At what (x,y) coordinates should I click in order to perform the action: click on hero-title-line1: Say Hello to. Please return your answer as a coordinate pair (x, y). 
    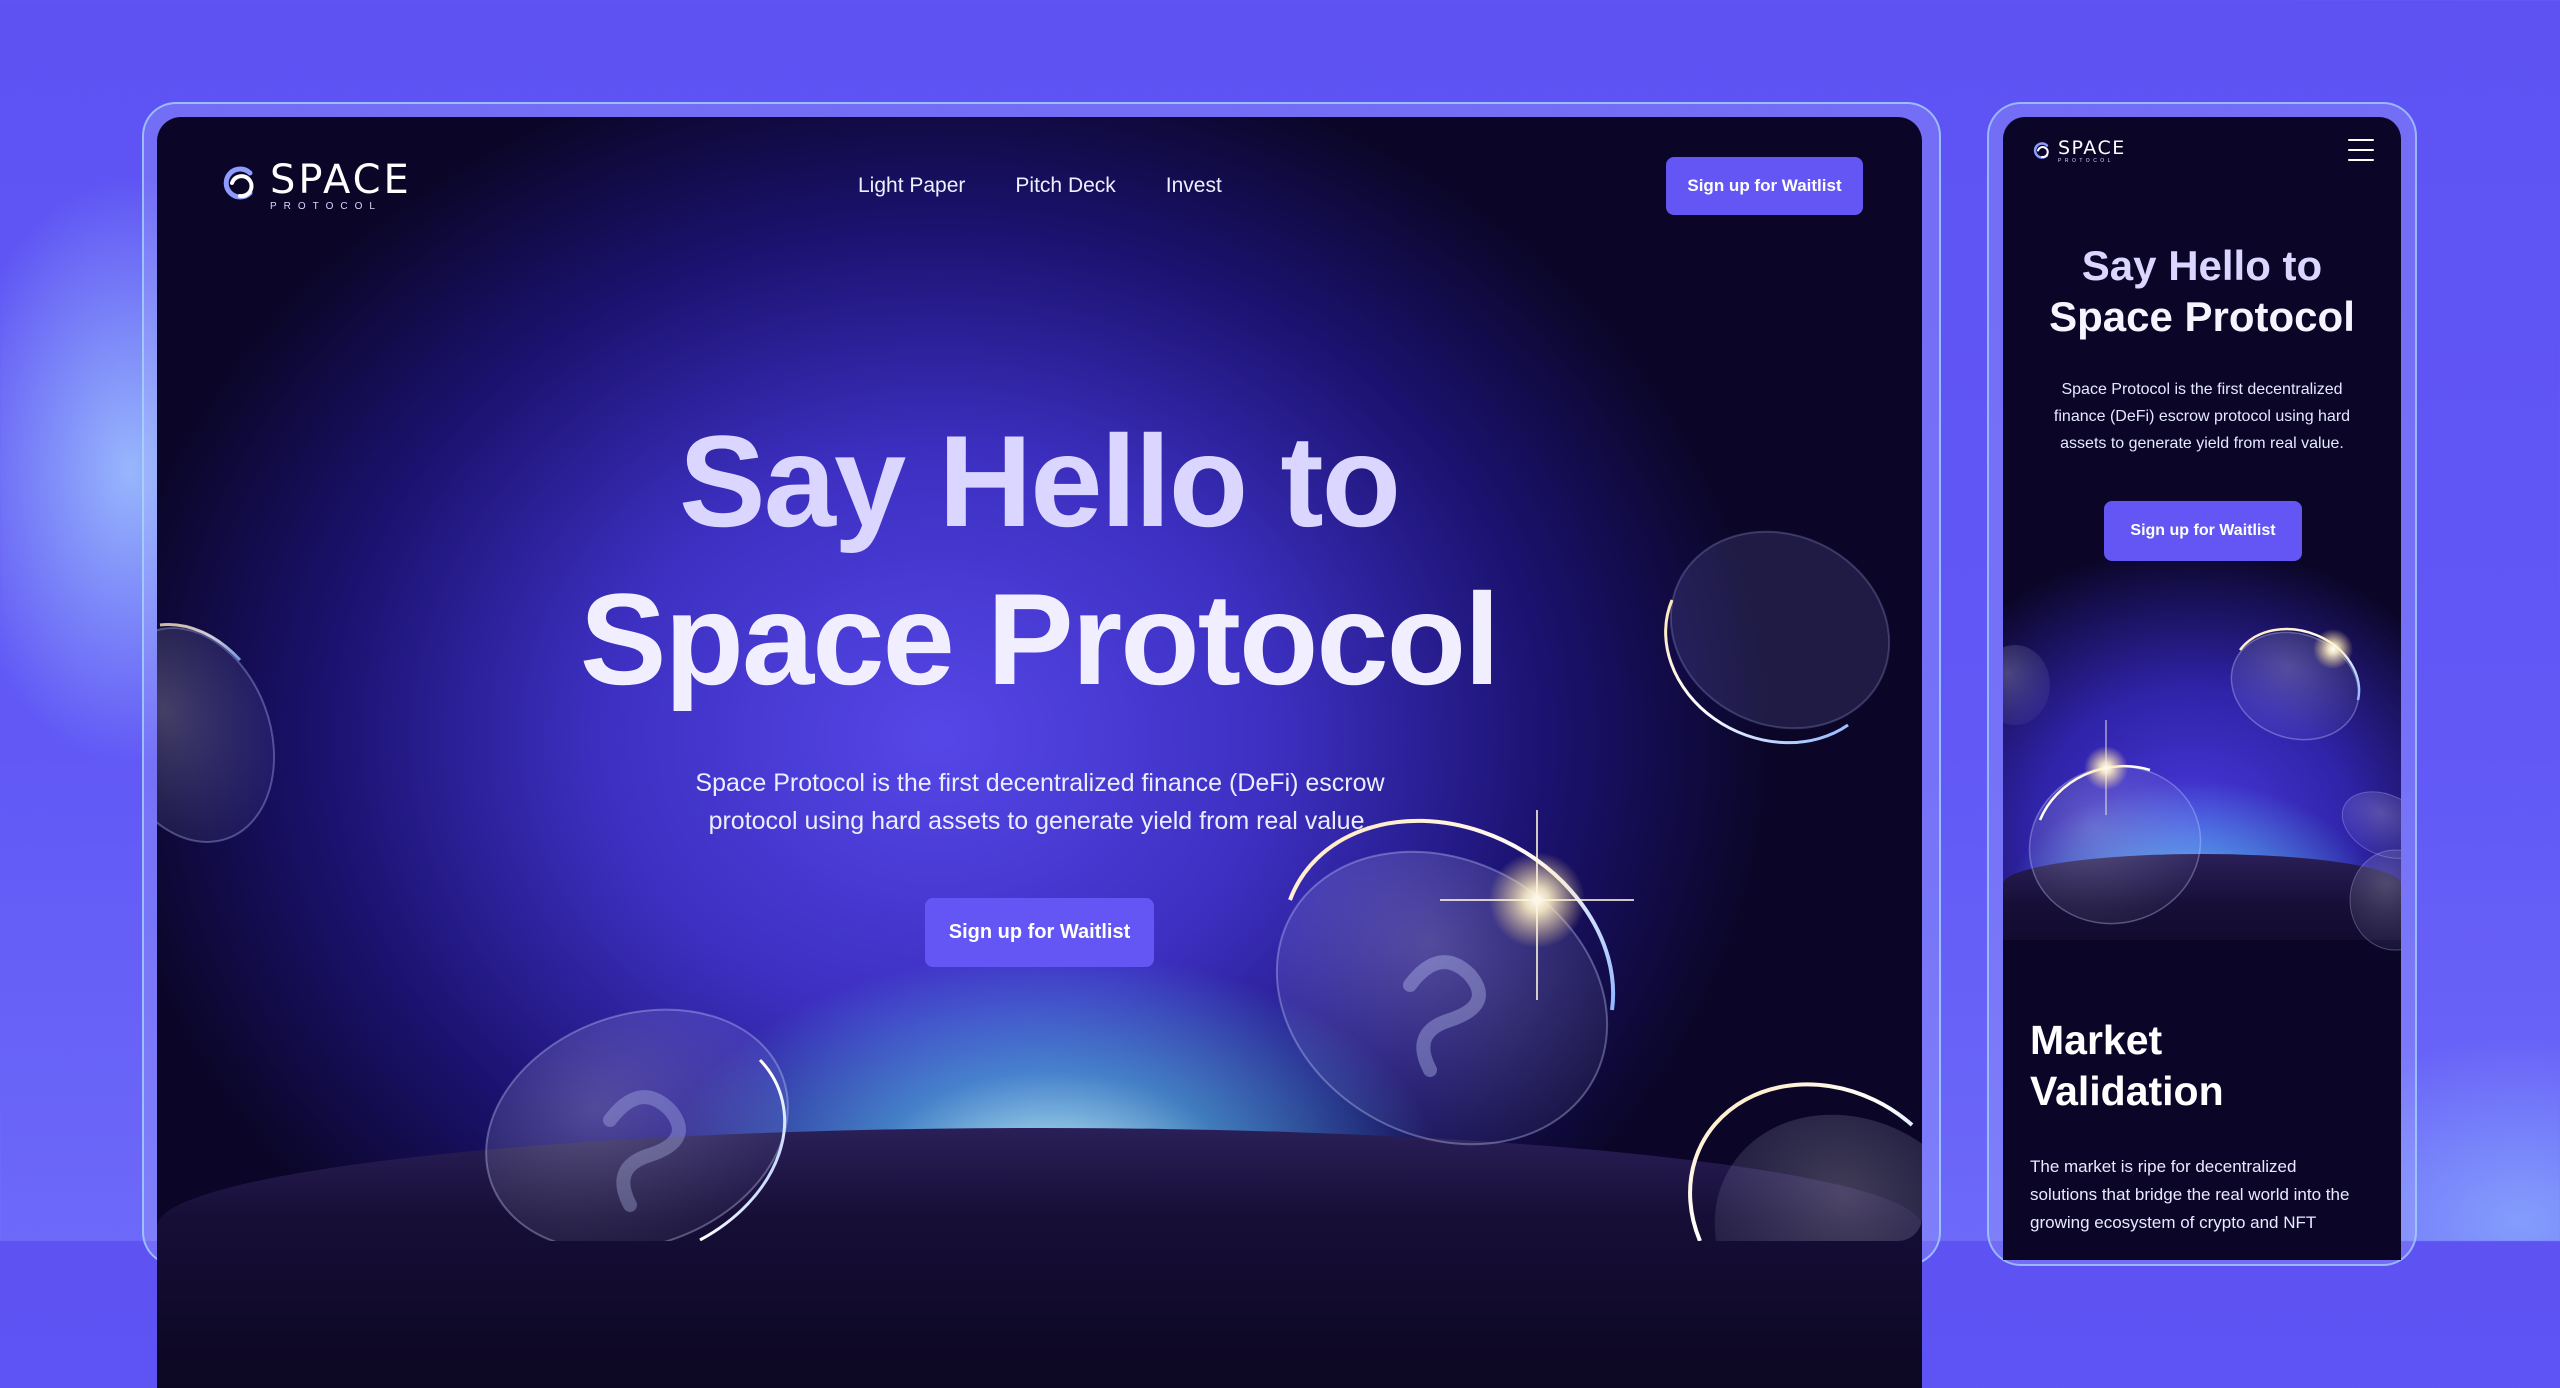
    Looking at the image, I should click on (1039, 481).